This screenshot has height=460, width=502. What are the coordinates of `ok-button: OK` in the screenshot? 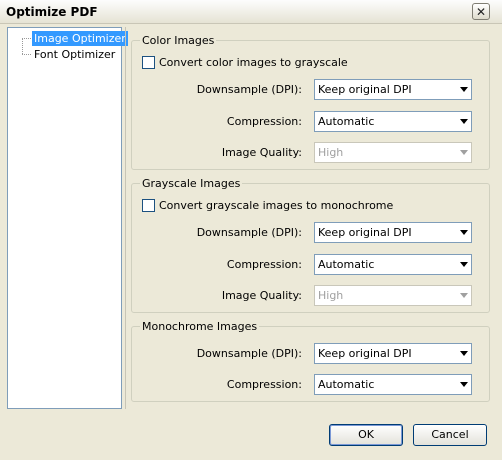 It's located at (366, 435).